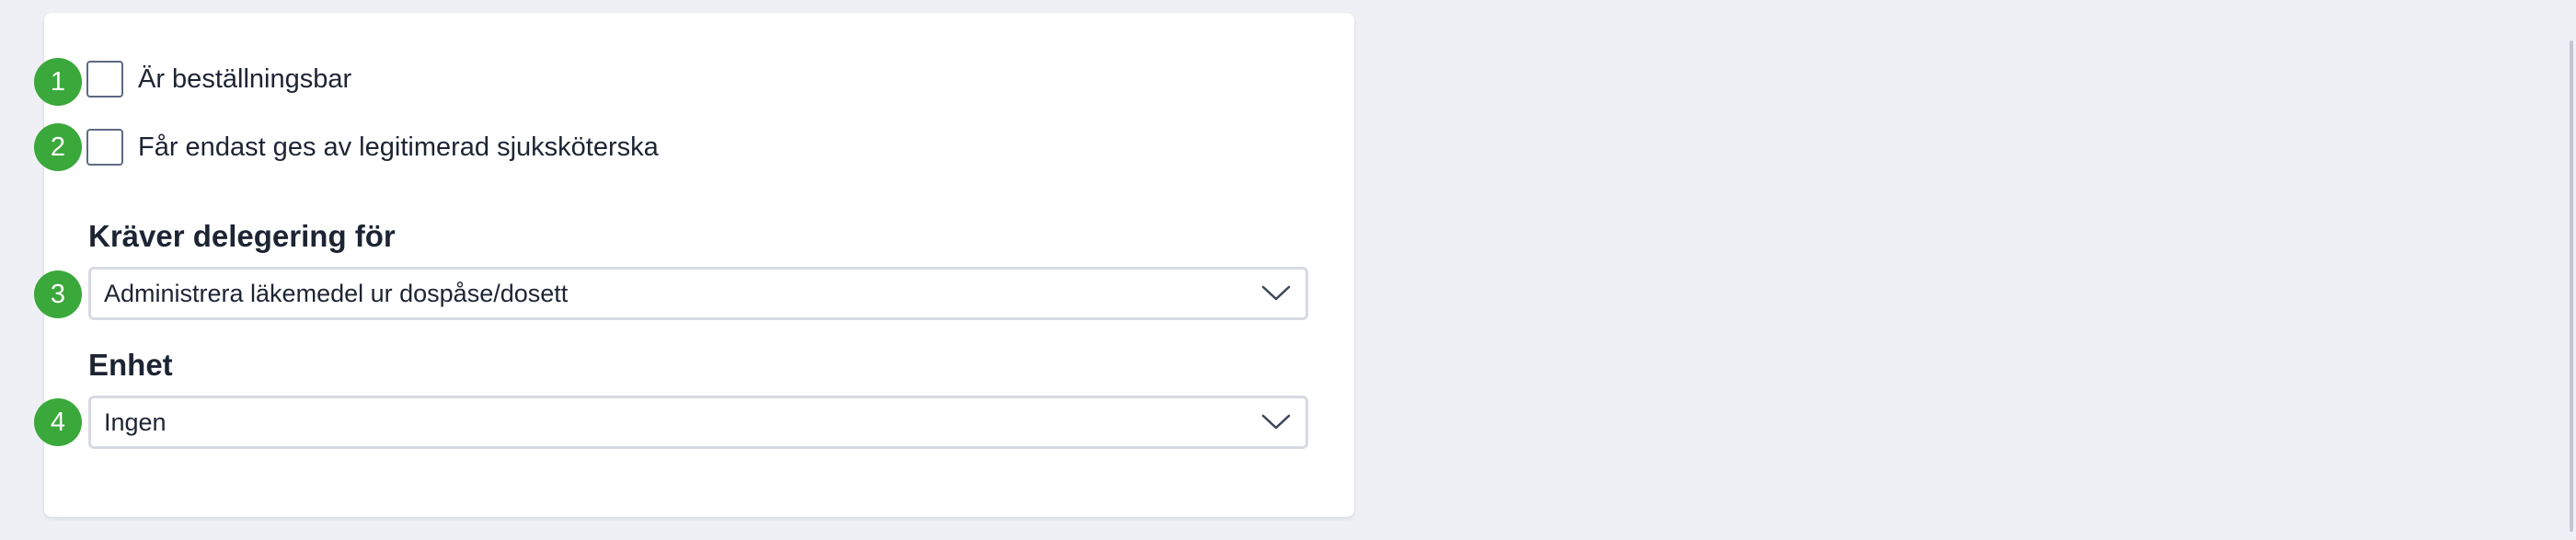 The width and height of the screenshot is (2576, 540). I want to click on delegation-title: Kräver delegering för, so click(242, 236).